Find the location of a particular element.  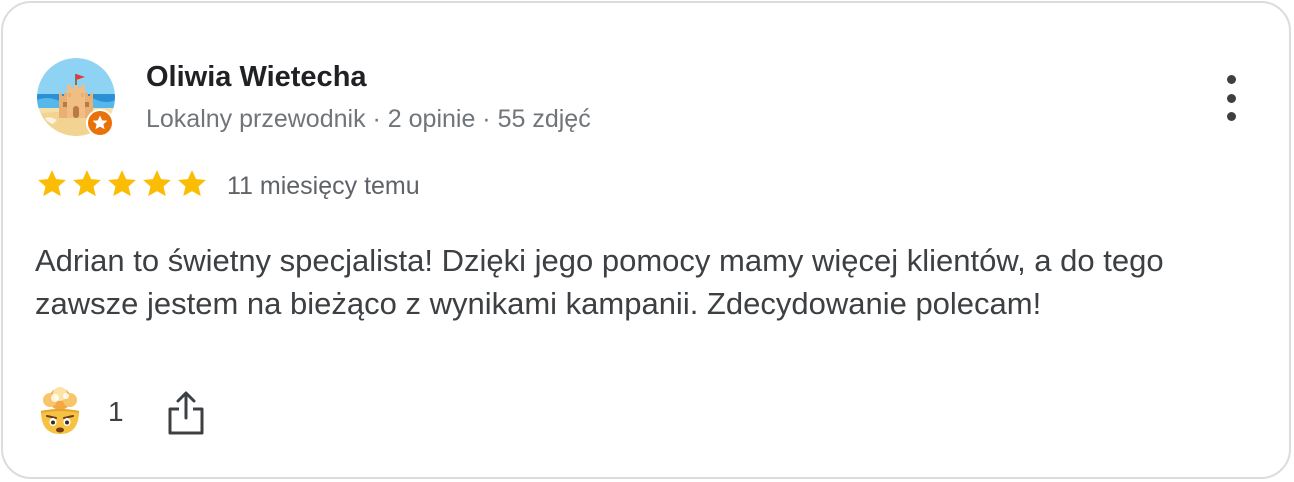

more-options-button is located at coordinates (1231, 98).